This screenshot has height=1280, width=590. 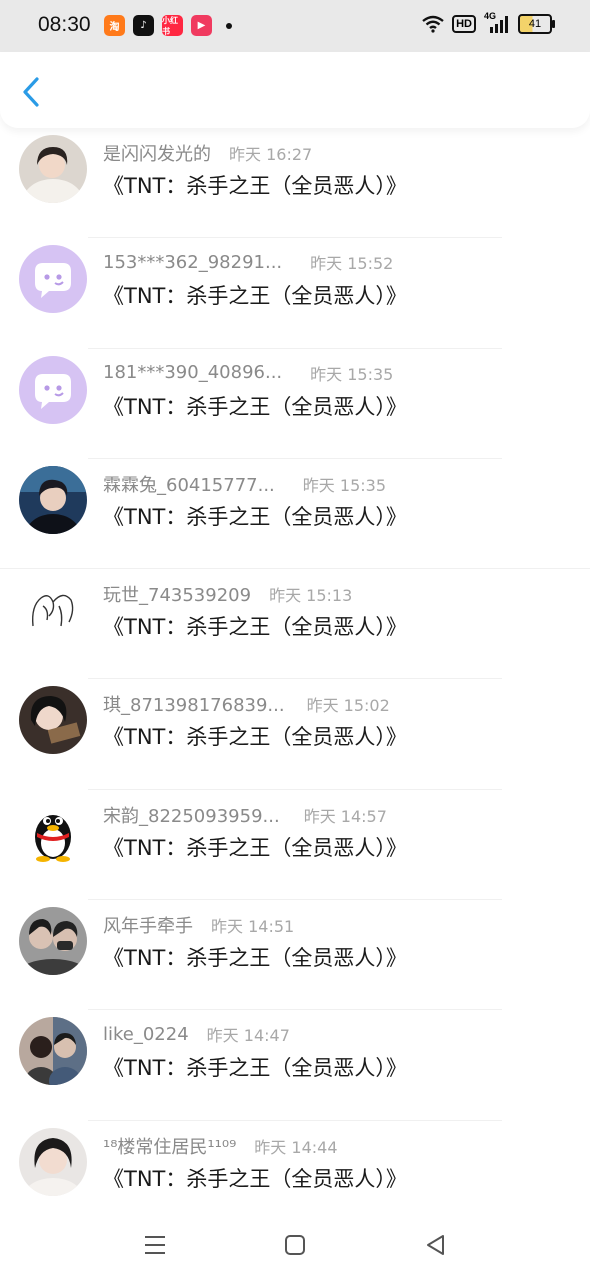 I want to click on list-item: 霖霖兔_60415777... 昨天 15:35 《TNT：杀手之王（全员恶人）》, so click(x=295, y=514).